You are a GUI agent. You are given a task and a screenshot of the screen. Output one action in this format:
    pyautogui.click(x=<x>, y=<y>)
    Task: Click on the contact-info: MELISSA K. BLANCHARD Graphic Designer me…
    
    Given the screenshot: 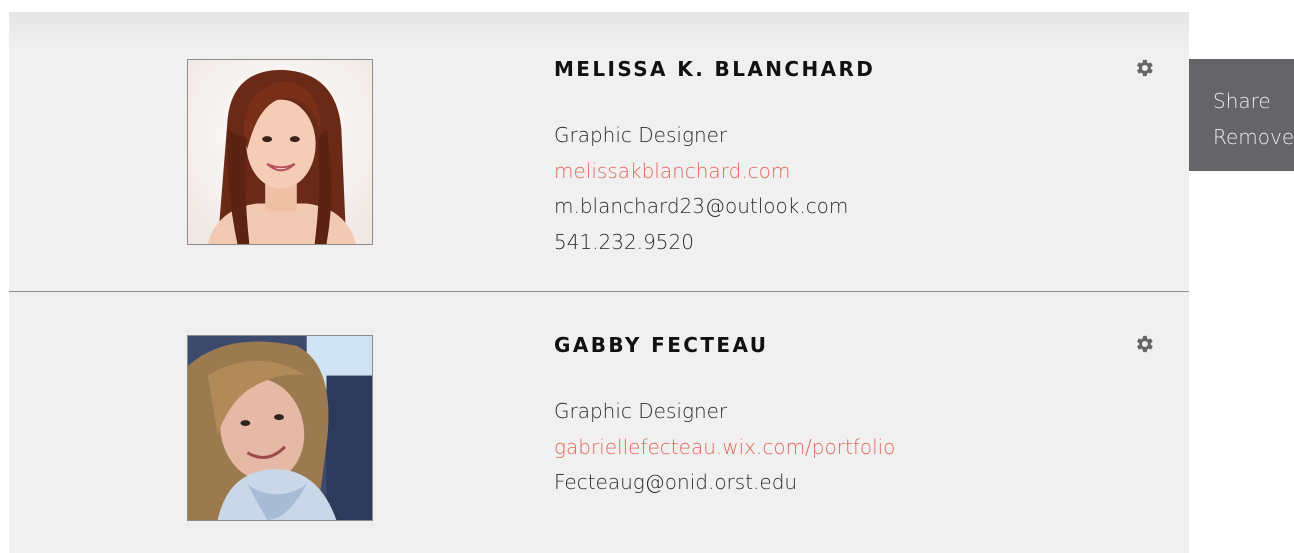 What is the action you would take?
    pyautogui.click(x=714, y=158)
    